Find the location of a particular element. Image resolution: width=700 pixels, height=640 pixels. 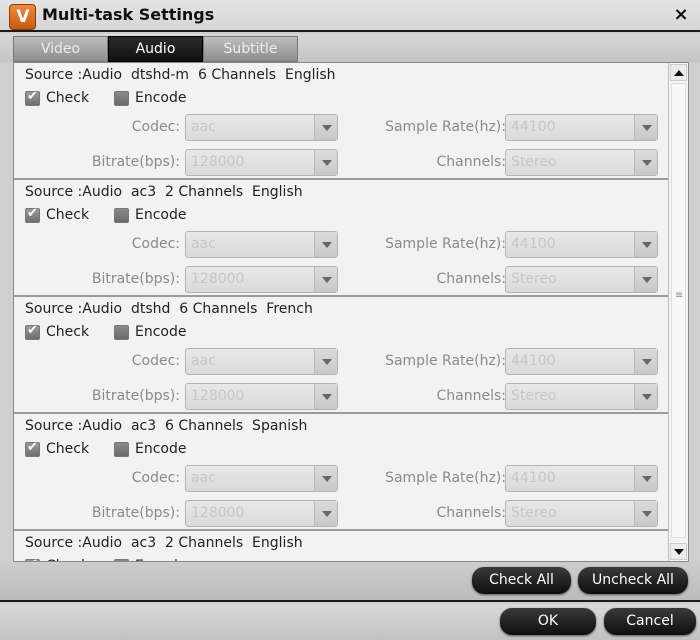

scroll-up-arrow-icon is located at coordinates (678, 72).